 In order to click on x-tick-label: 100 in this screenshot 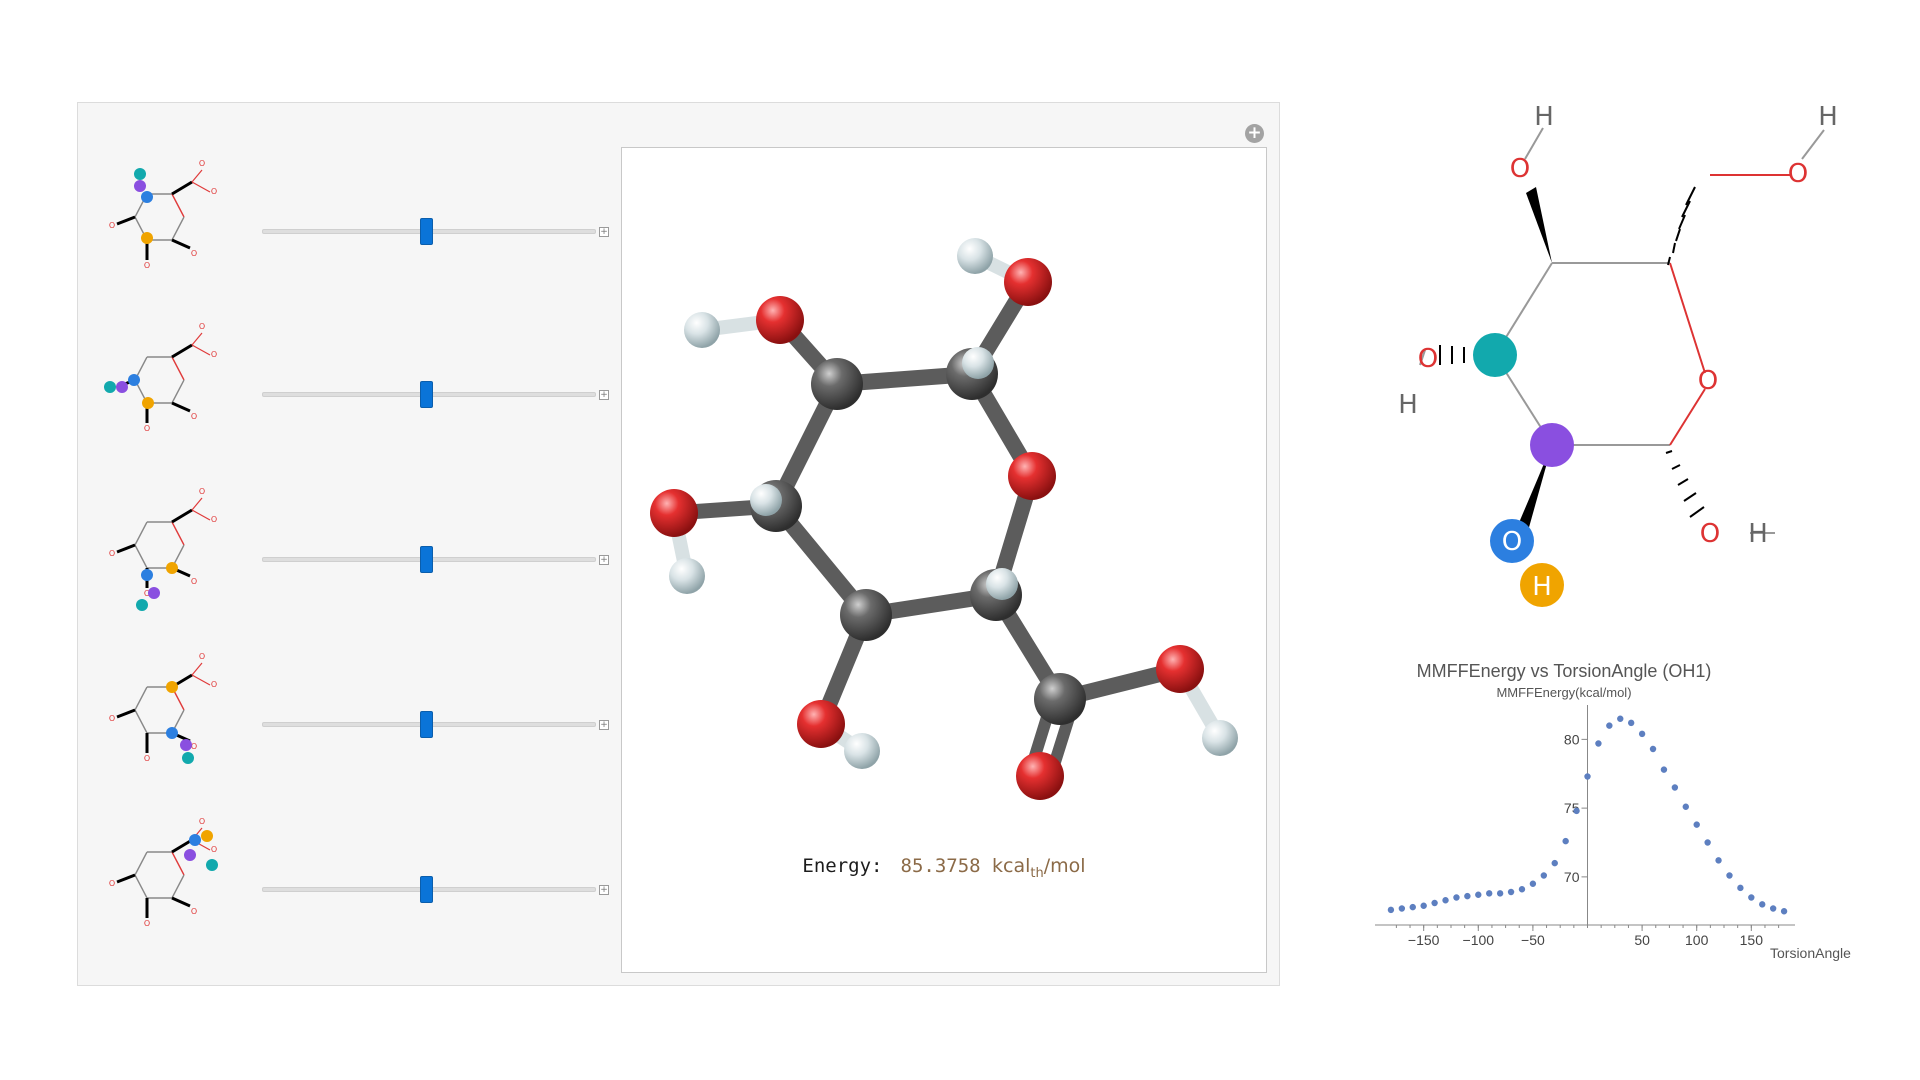, I will do `click(1697, 940)`.